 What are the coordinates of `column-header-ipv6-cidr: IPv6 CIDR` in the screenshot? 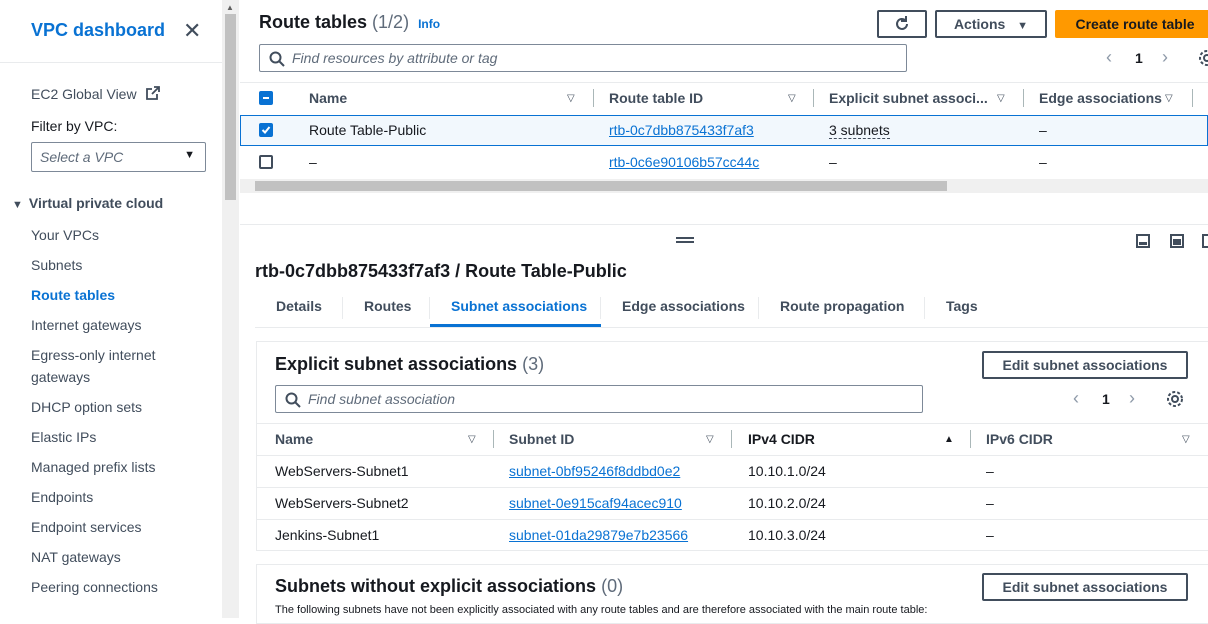 It's located at (1019, 439).